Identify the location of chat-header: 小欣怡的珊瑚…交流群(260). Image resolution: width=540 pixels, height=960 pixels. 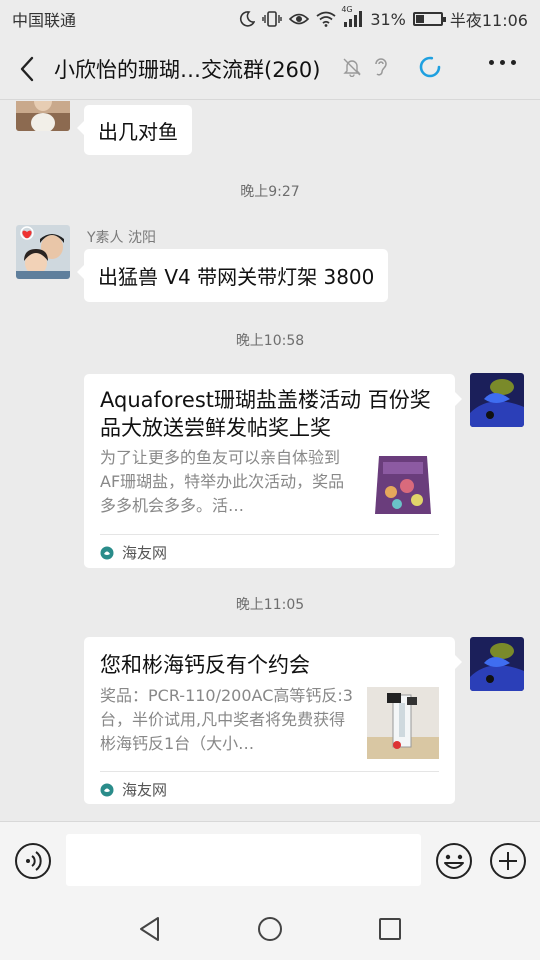
(270, 69).